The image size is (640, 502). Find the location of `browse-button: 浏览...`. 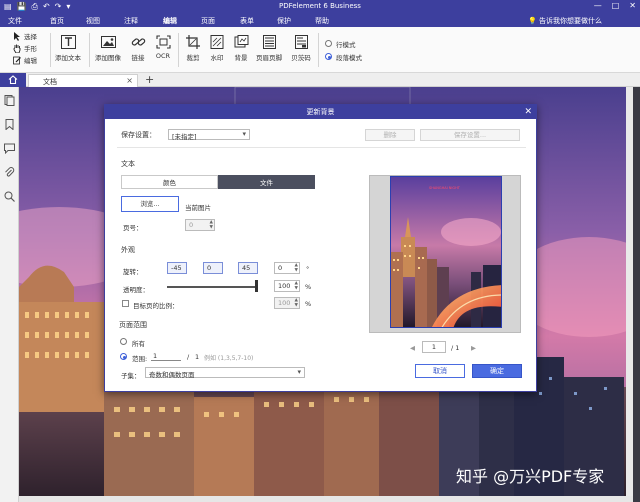

browse-button: 浏览... is located at coordinates (150, 204).